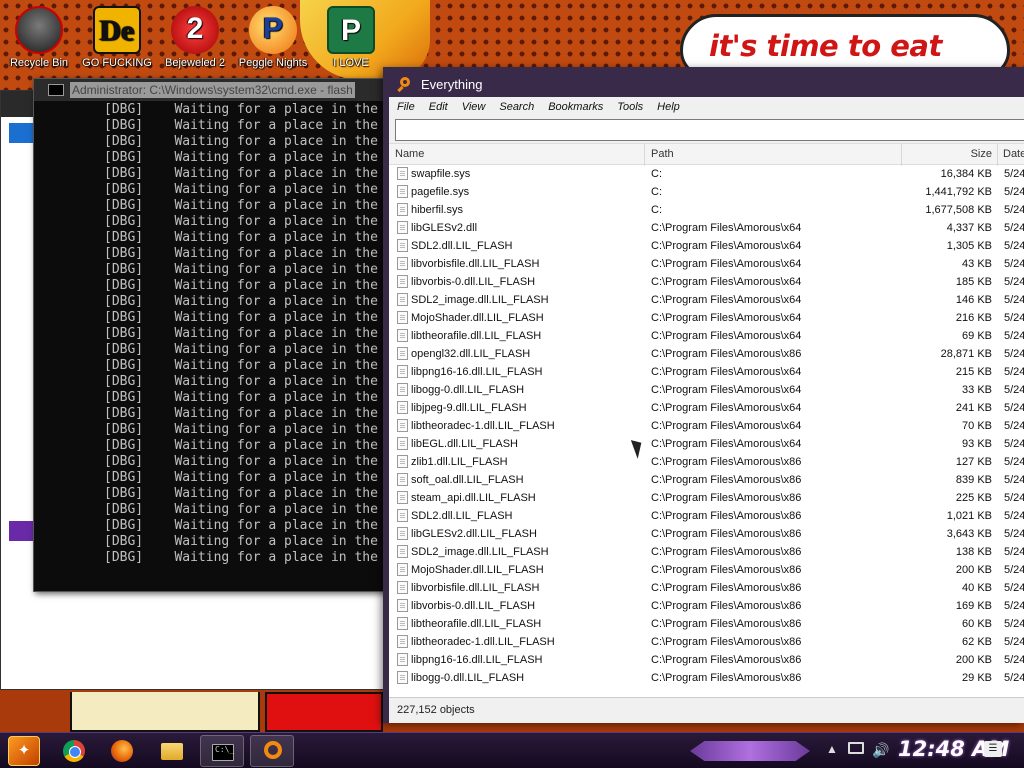 The width and height of the screenshot is (1024, 768). Describe the element at coordinates (668, 107) in the screenshot. I see `menu-help: Help` at that location.